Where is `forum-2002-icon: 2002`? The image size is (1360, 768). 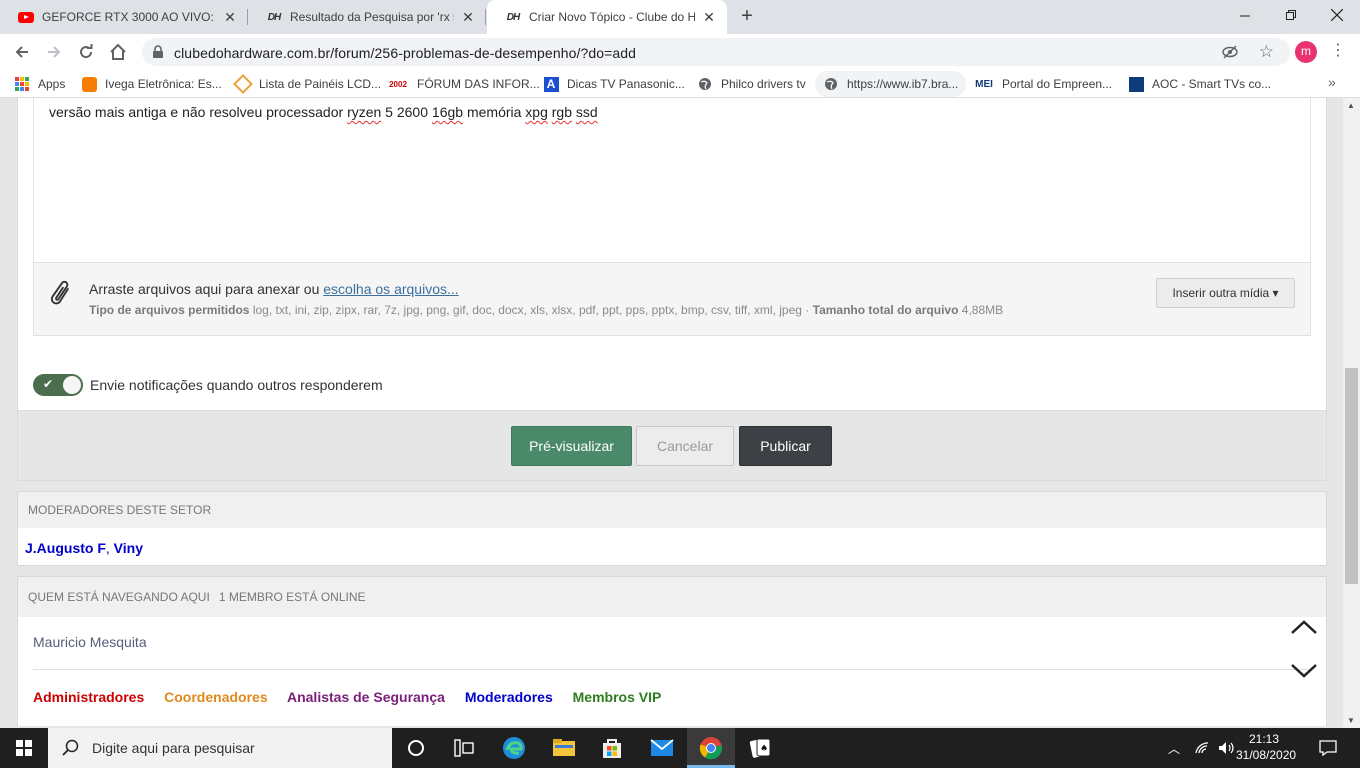 forum-2002-icon: 2002 is located at coordinates (398, 84).